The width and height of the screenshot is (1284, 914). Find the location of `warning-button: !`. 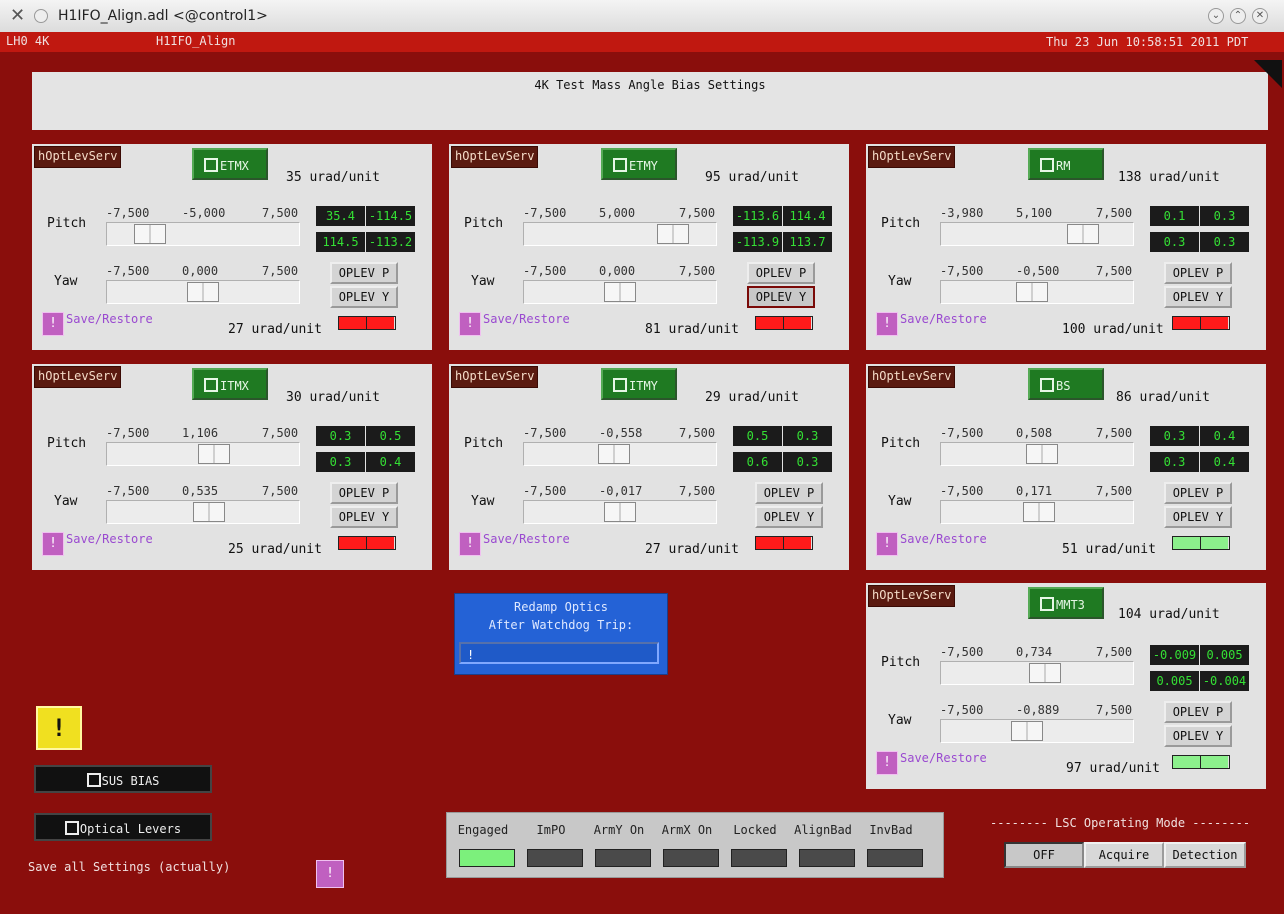

warning-button: ! is located at coordinates (59, 728).